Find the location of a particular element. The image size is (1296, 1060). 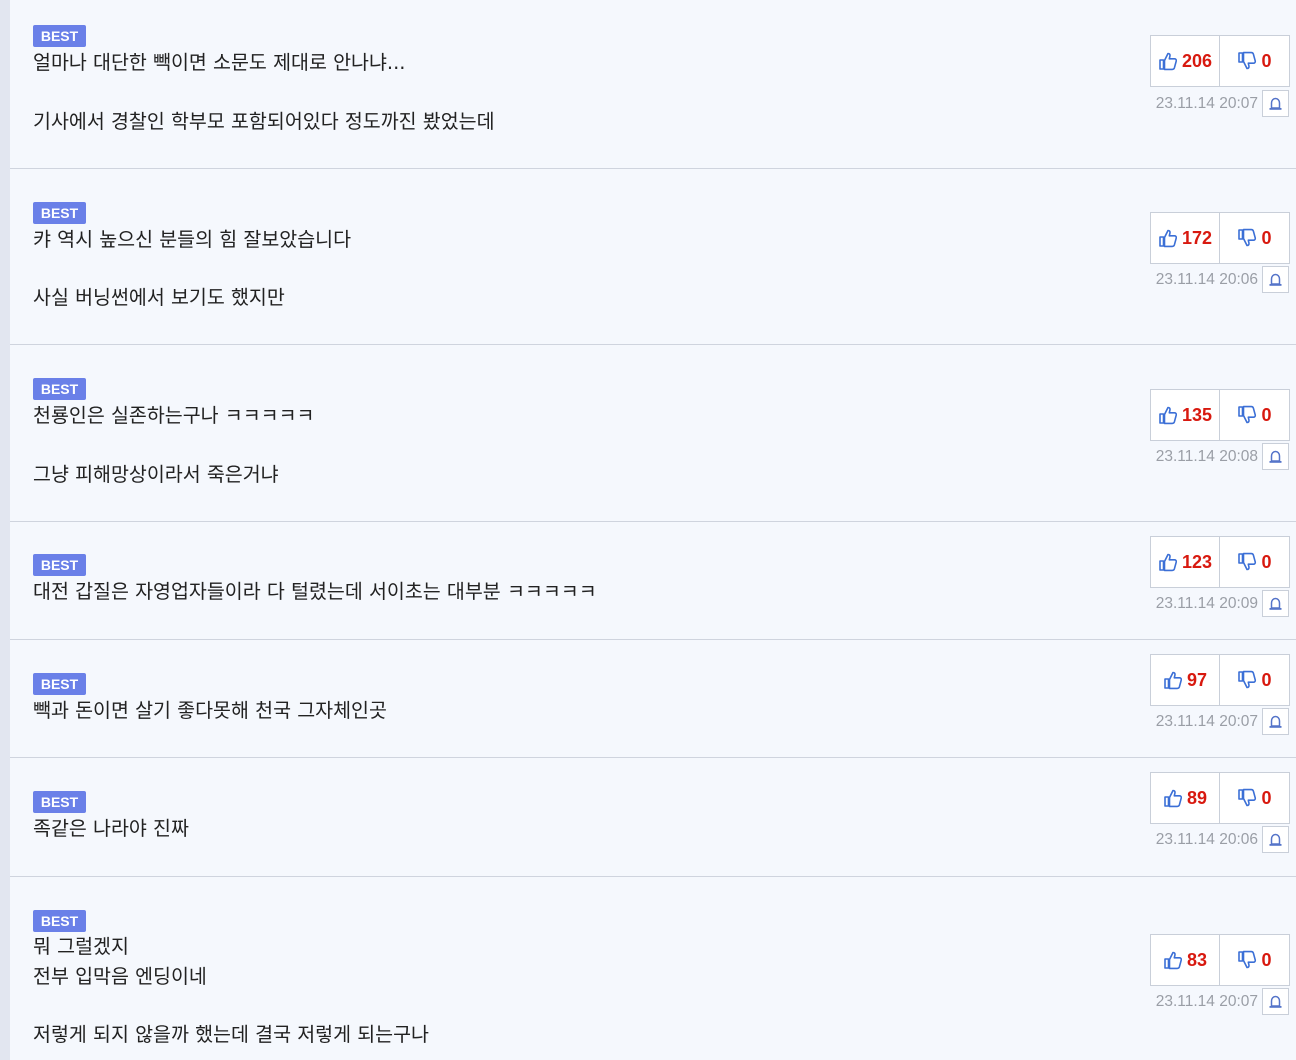

upvote-button: 135 is located at coordinates (1185, 415).